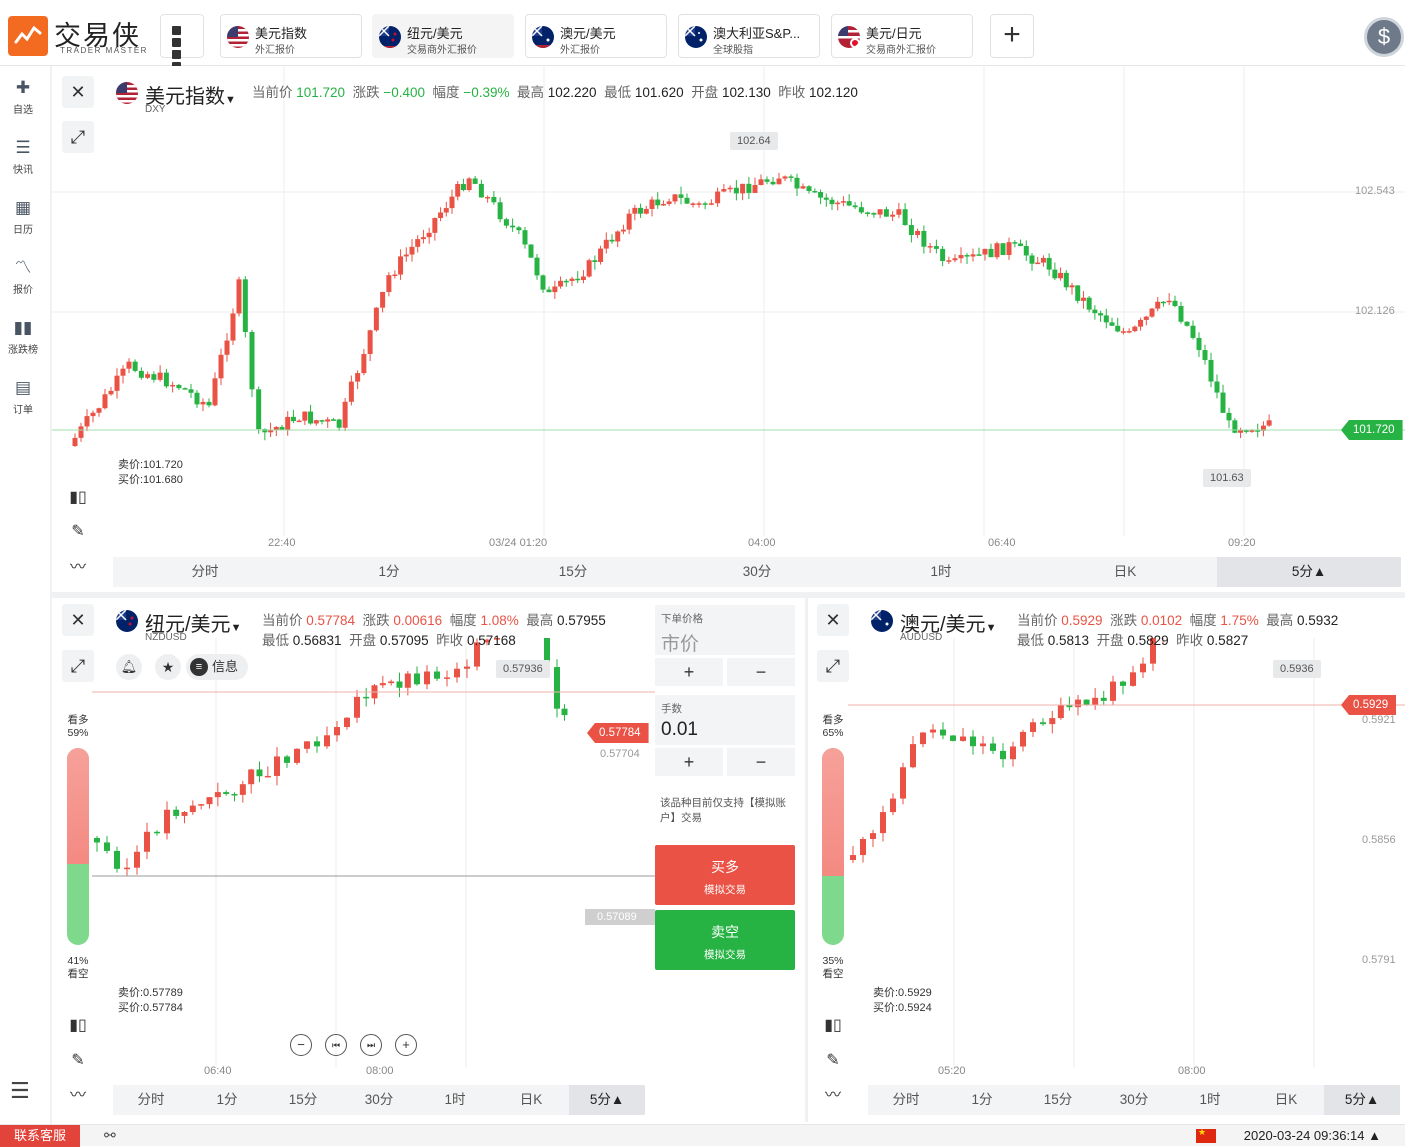 The image size is (1405, 1147). I want to click on short-pct: 35%, so click(833, 961).